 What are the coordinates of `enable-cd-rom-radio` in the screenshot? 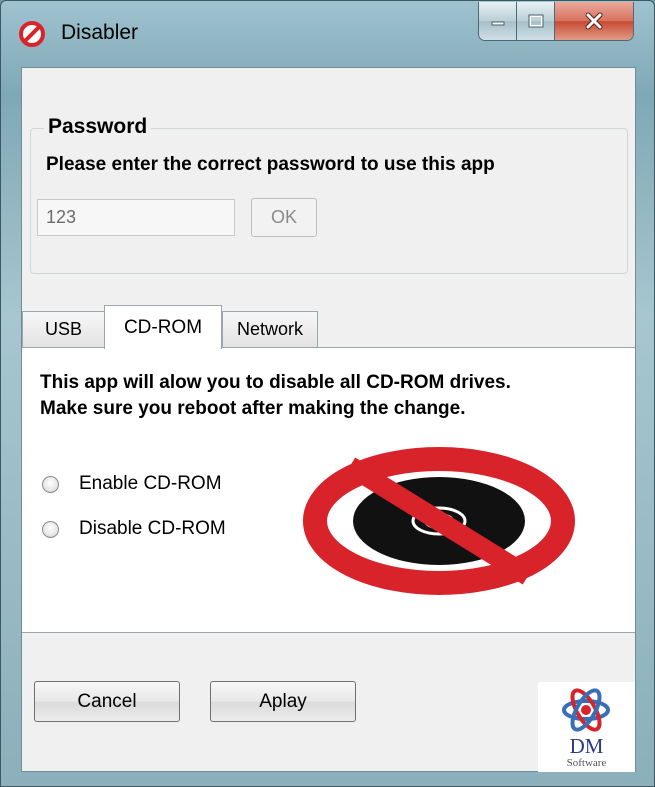 It's located at (50, 484).